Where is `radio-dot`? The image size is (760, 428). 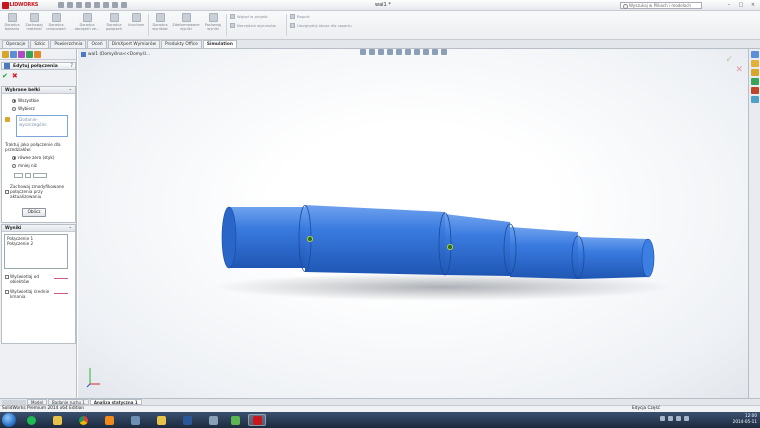
radio-dot is located at coordinates (14, 157).